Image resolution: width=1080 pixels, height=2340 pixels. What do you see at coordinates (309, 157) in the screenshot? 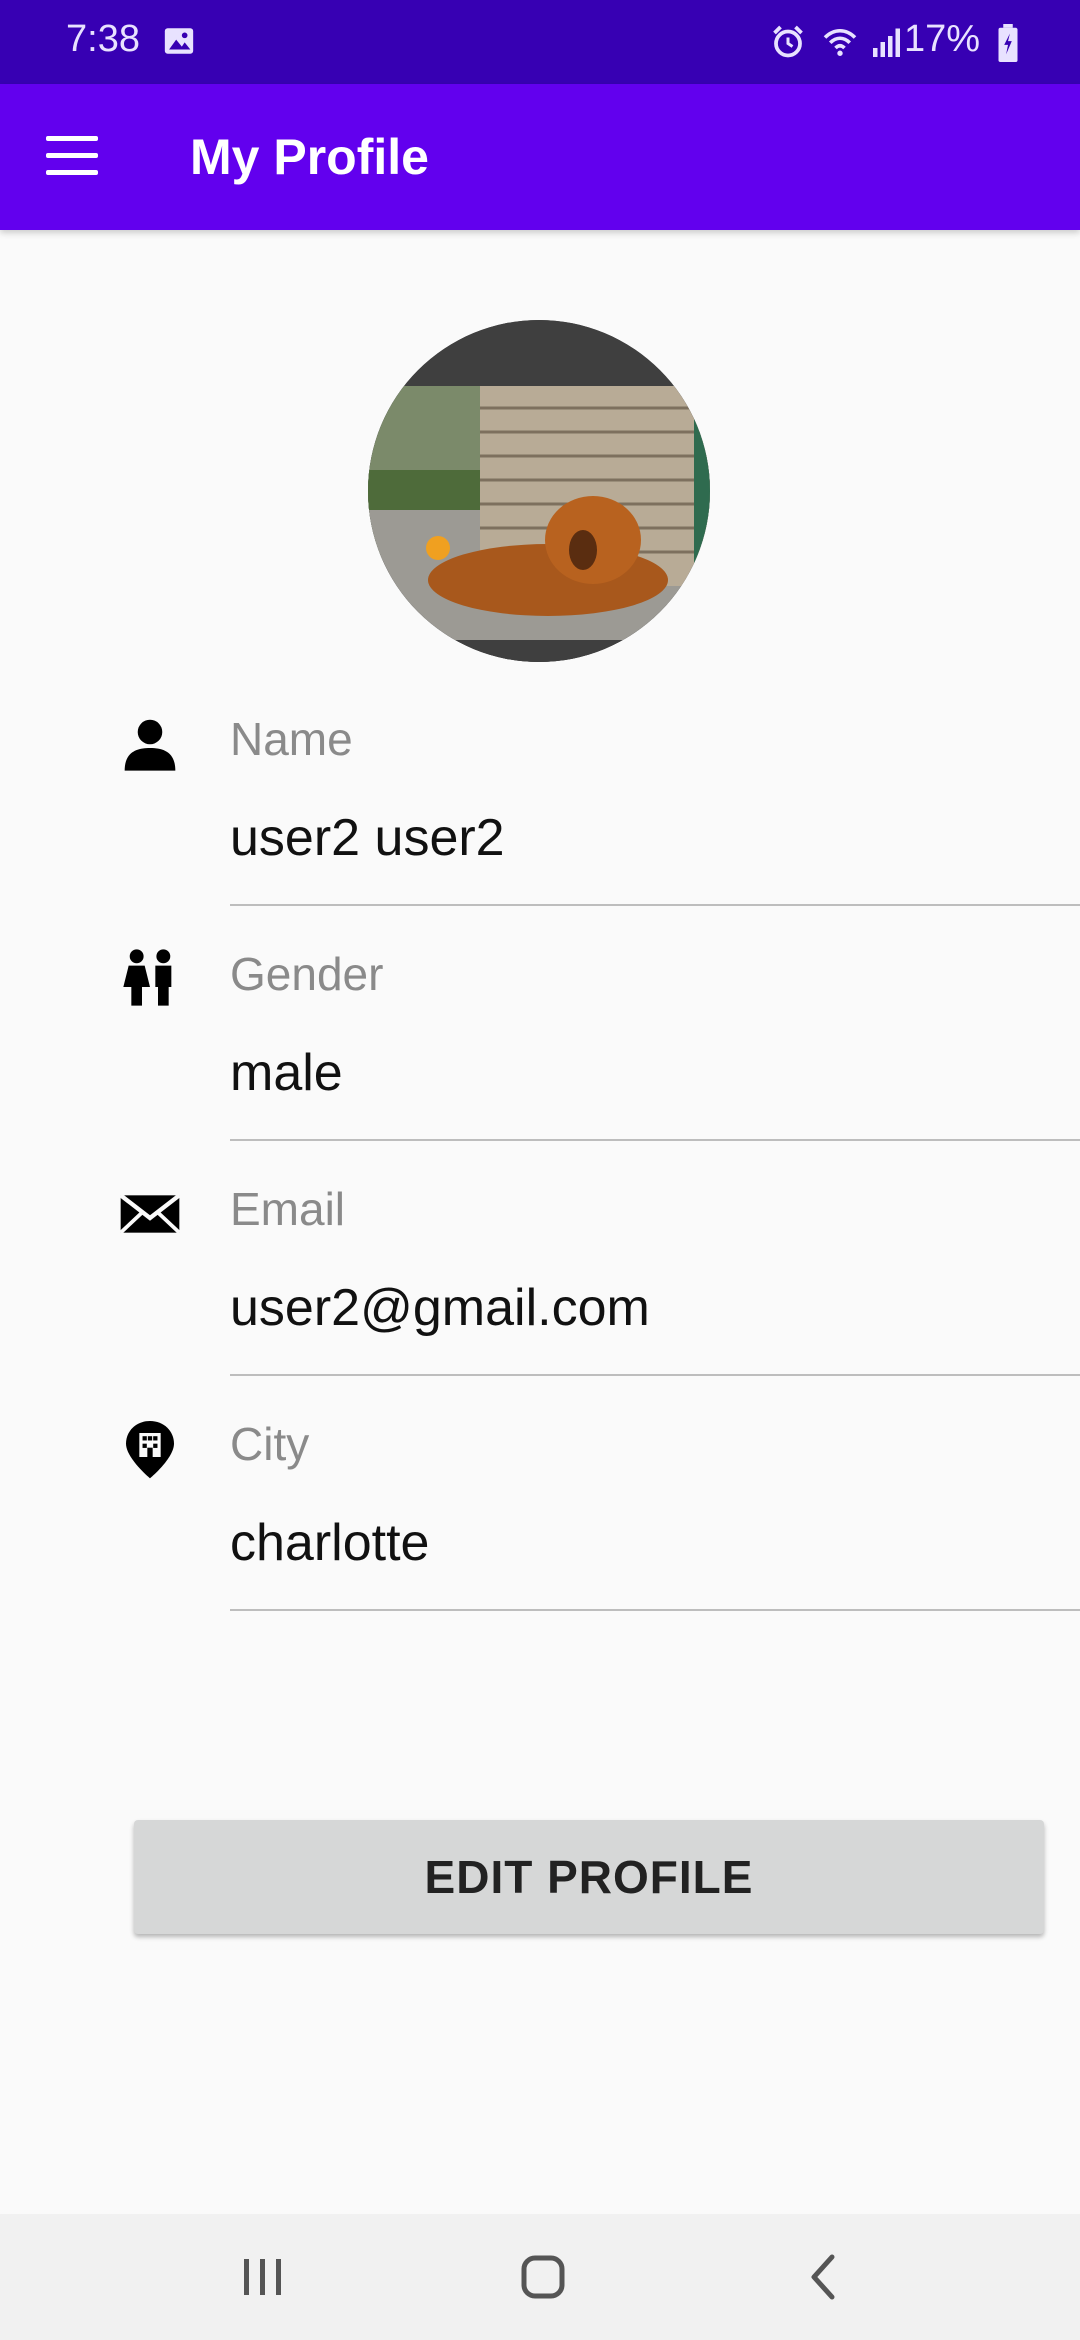
I see `page-title: My Profile` at bounding box center [309, 157].